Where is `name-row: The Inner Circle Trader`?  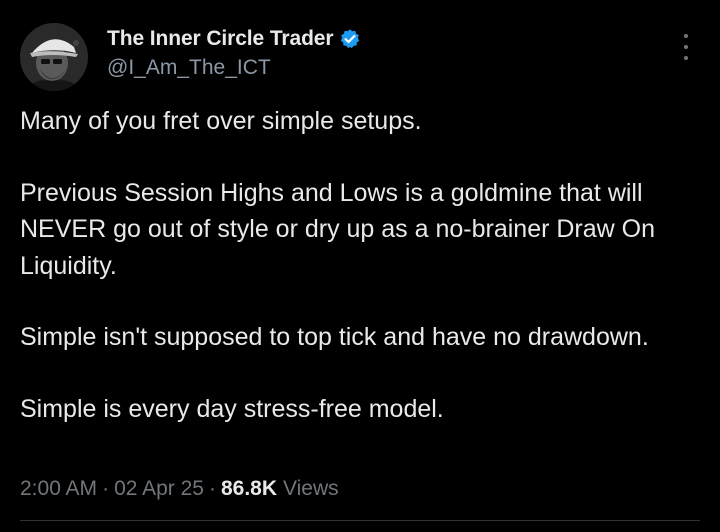
name-row: The Inner Circle Trader is located at coordinates (234, 39).